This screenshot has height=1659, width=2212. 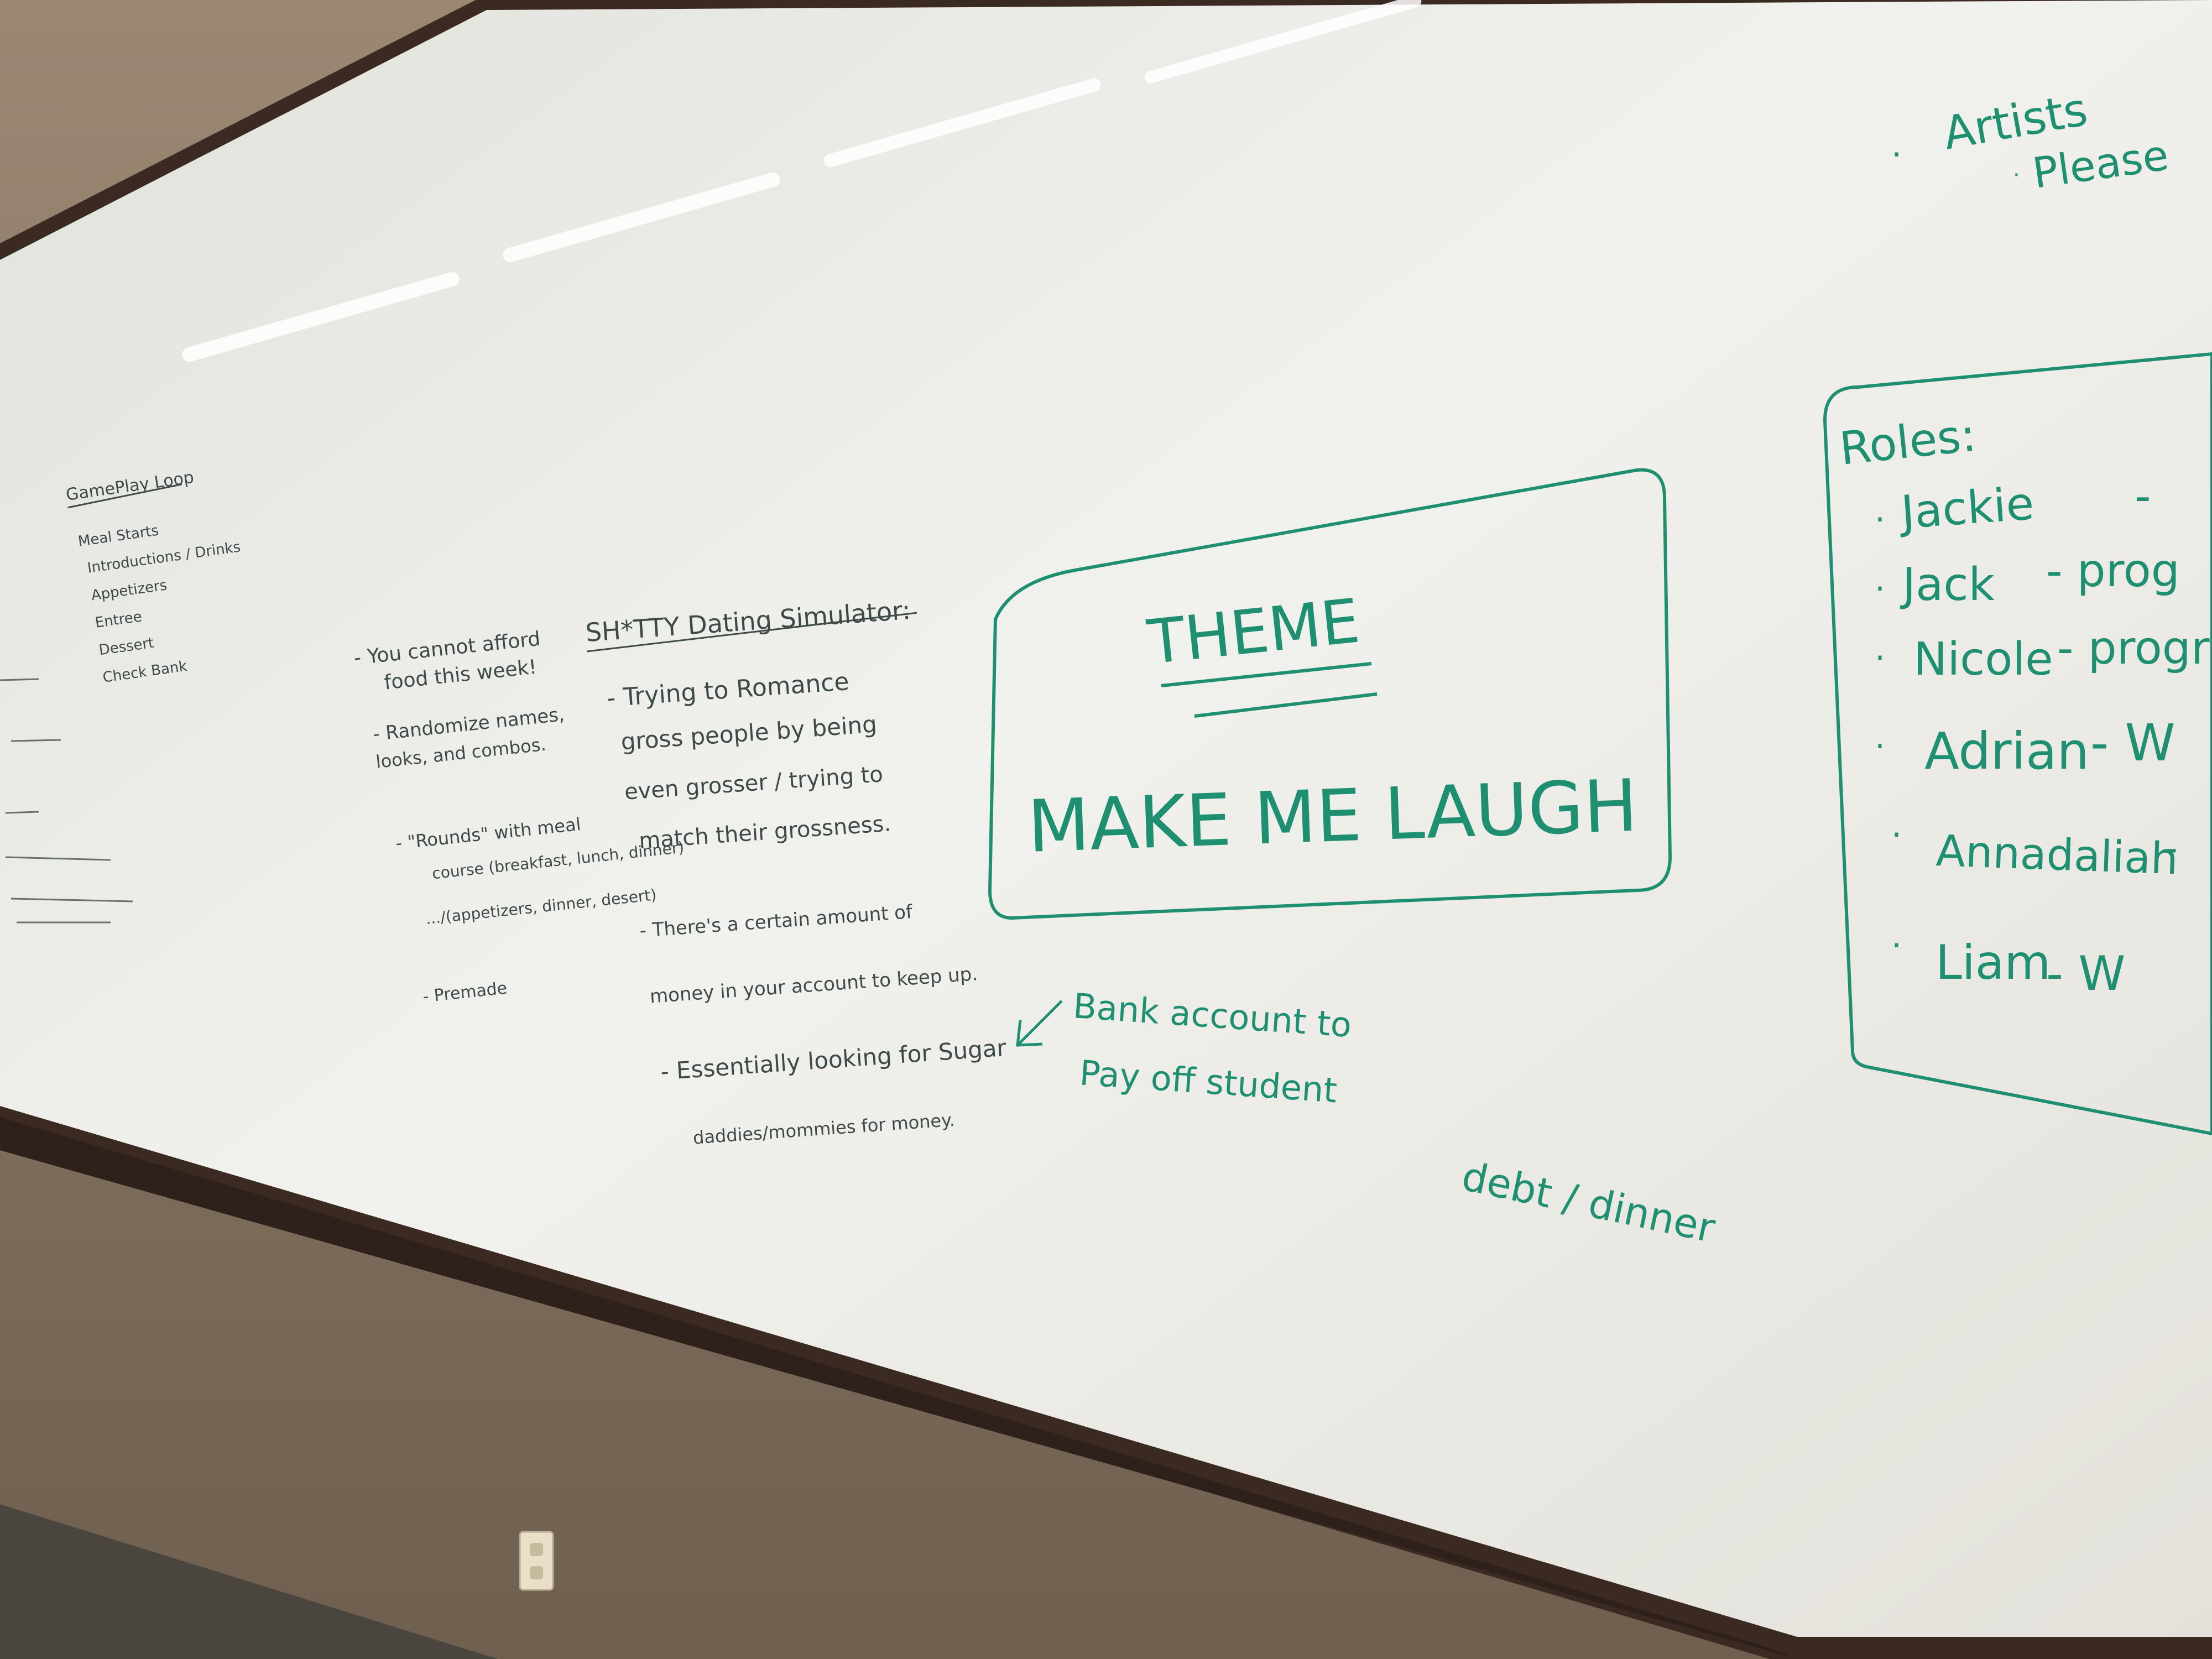 What do you see at coordinates (537, 1561) in the screenshot?
I see `wall-outlet` at bounding box center [537, 1561].